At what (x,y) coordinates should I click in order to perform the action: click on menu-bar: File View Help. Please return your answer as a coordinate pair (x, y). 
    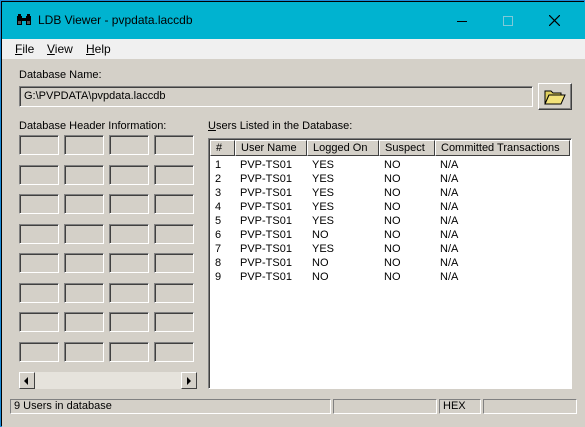
    Looking at the image, I should click on (293, 49).